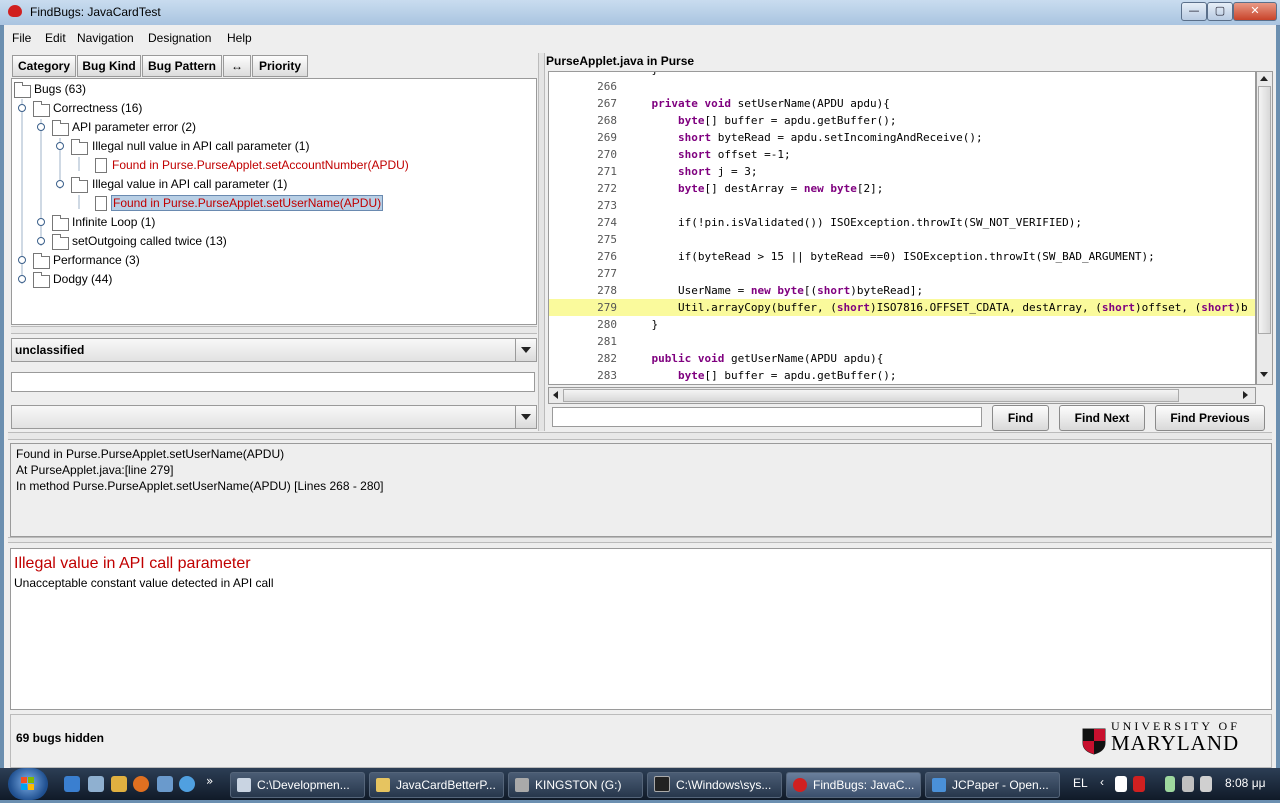 The width and height of the screenshot is (1280, 803). I want to click on bugs-hidden-label: 69 bugs hidden, so click(60, 738).